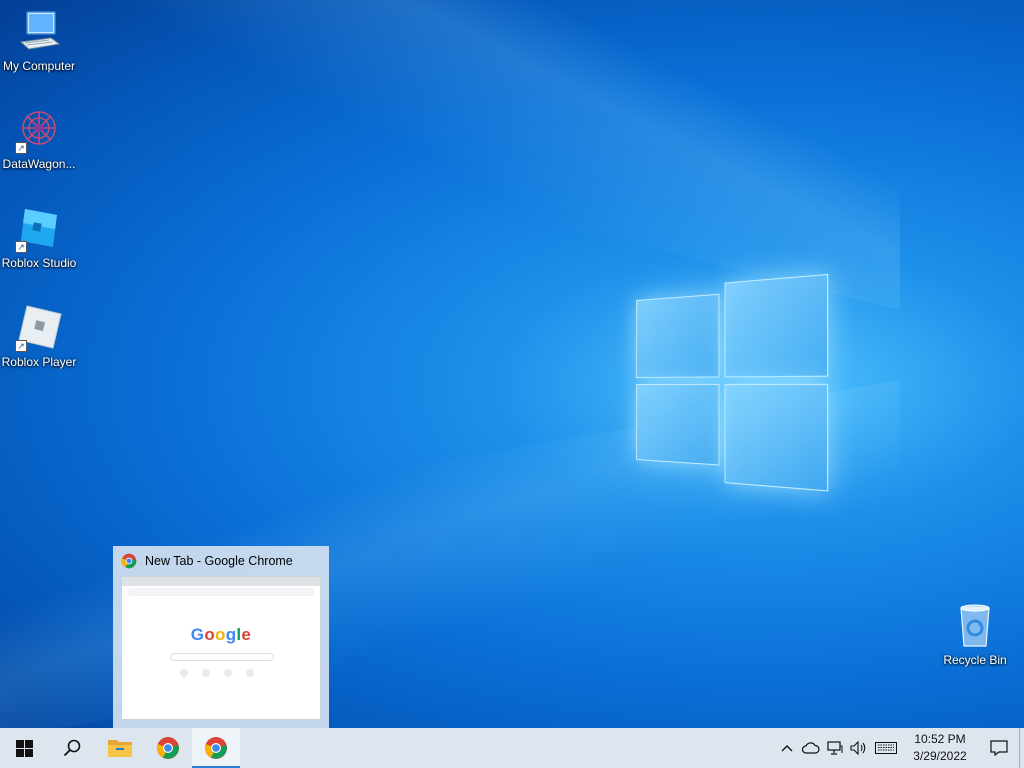  I want to click on thumb-tabbar, so click(221, 581).